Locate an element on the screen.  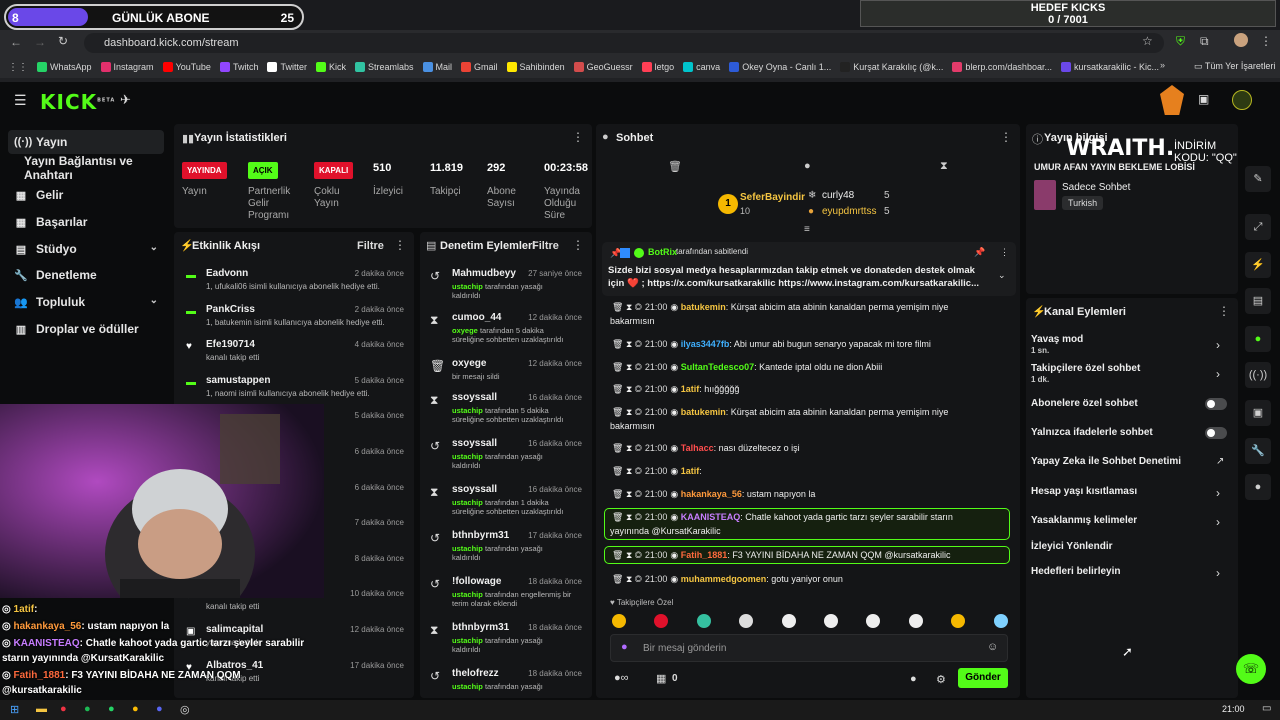
chat-menu-icon: ⋮ is located at coordinates (1006, 137).